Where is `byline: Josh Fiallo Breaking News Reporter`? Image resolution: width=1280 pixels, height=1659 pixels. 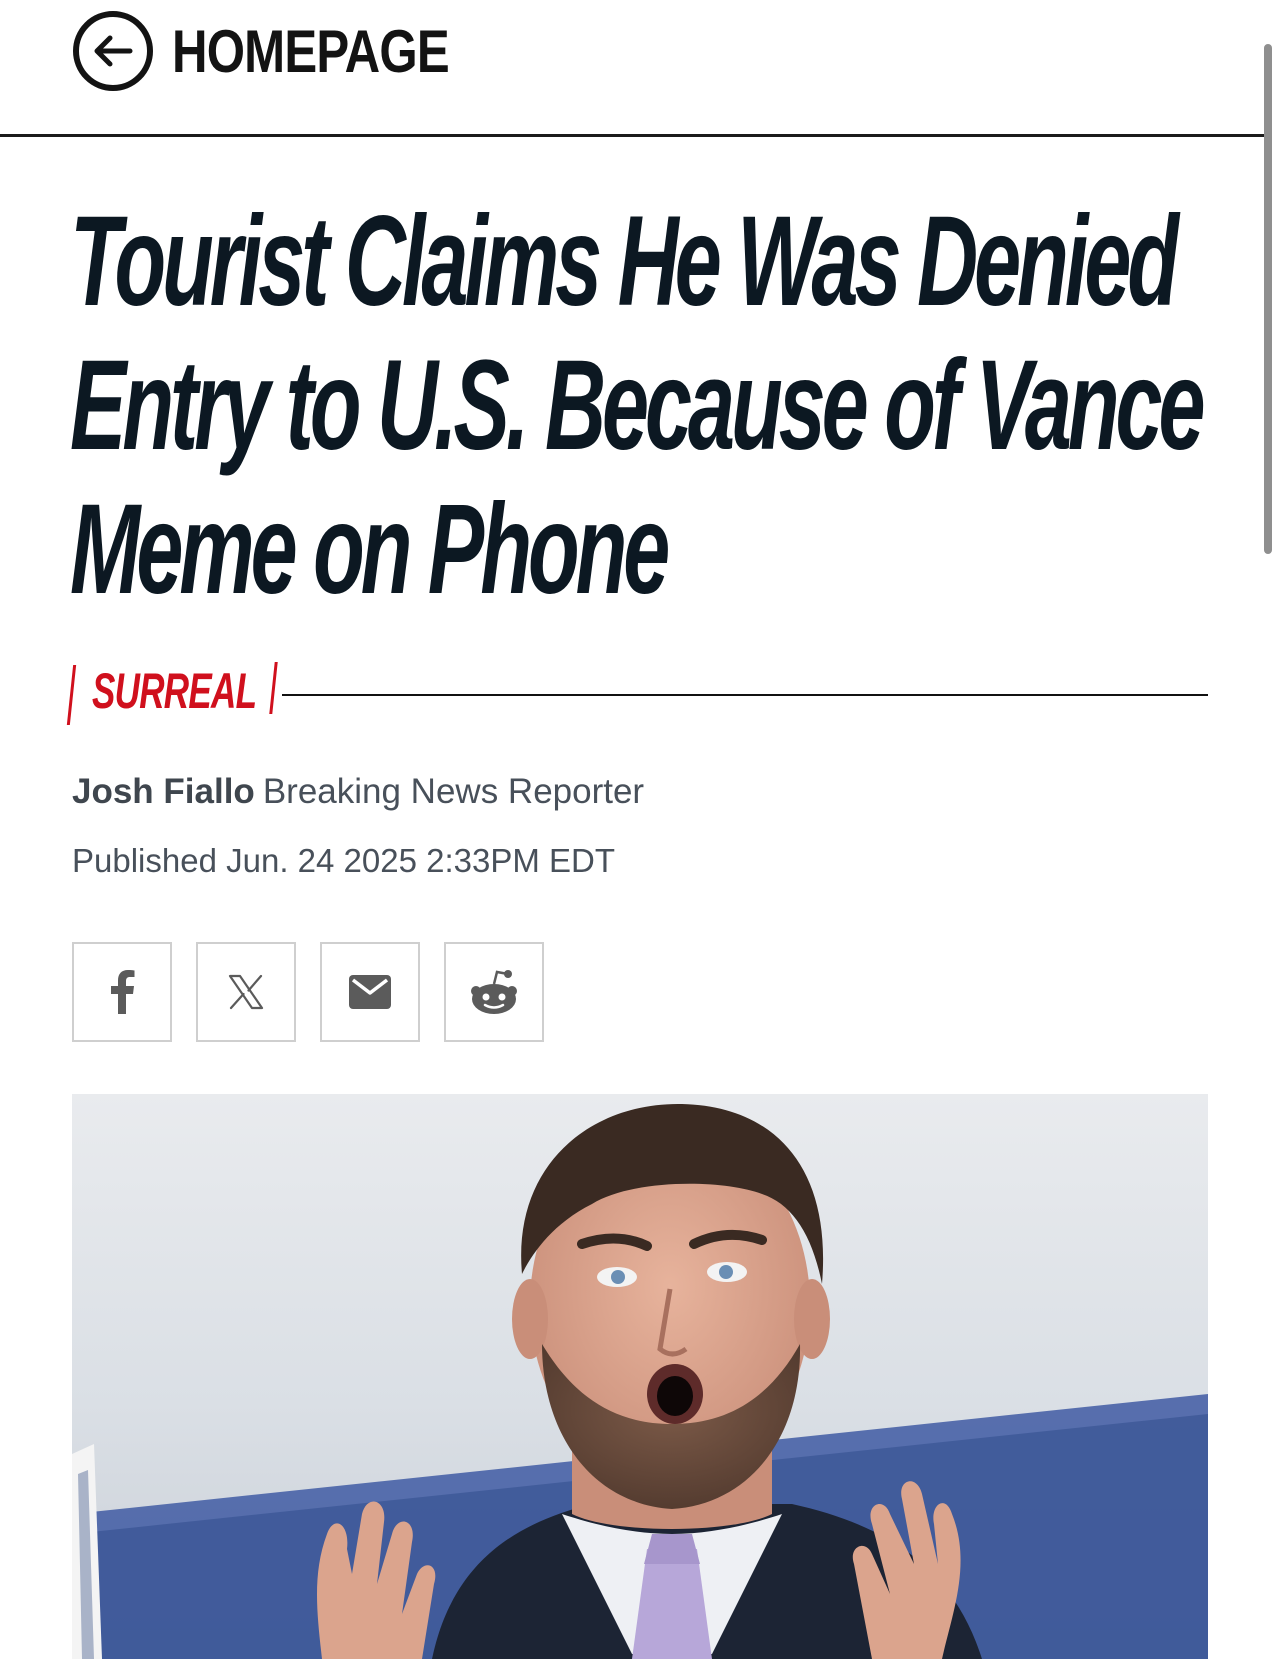 byline: Josh Fiallo Breaking News Reporter is located at coordinates (358, 792).